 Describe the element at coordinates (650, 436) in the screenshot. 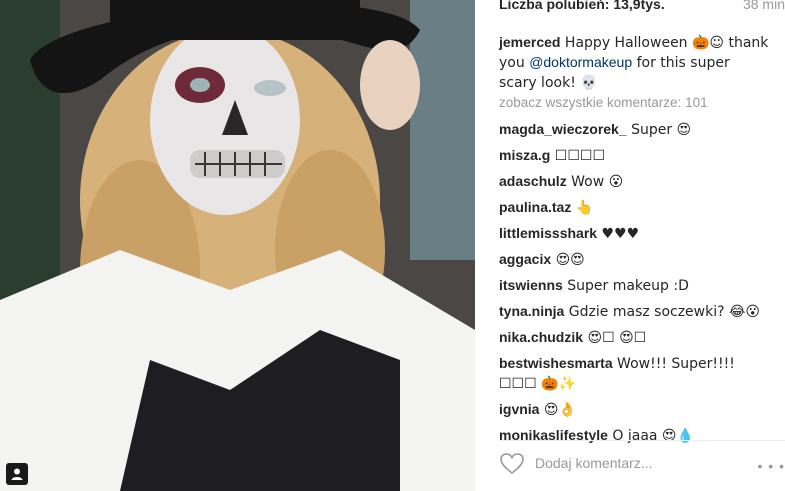

I see `comment-text: O jaaa 😍💧` at that location.